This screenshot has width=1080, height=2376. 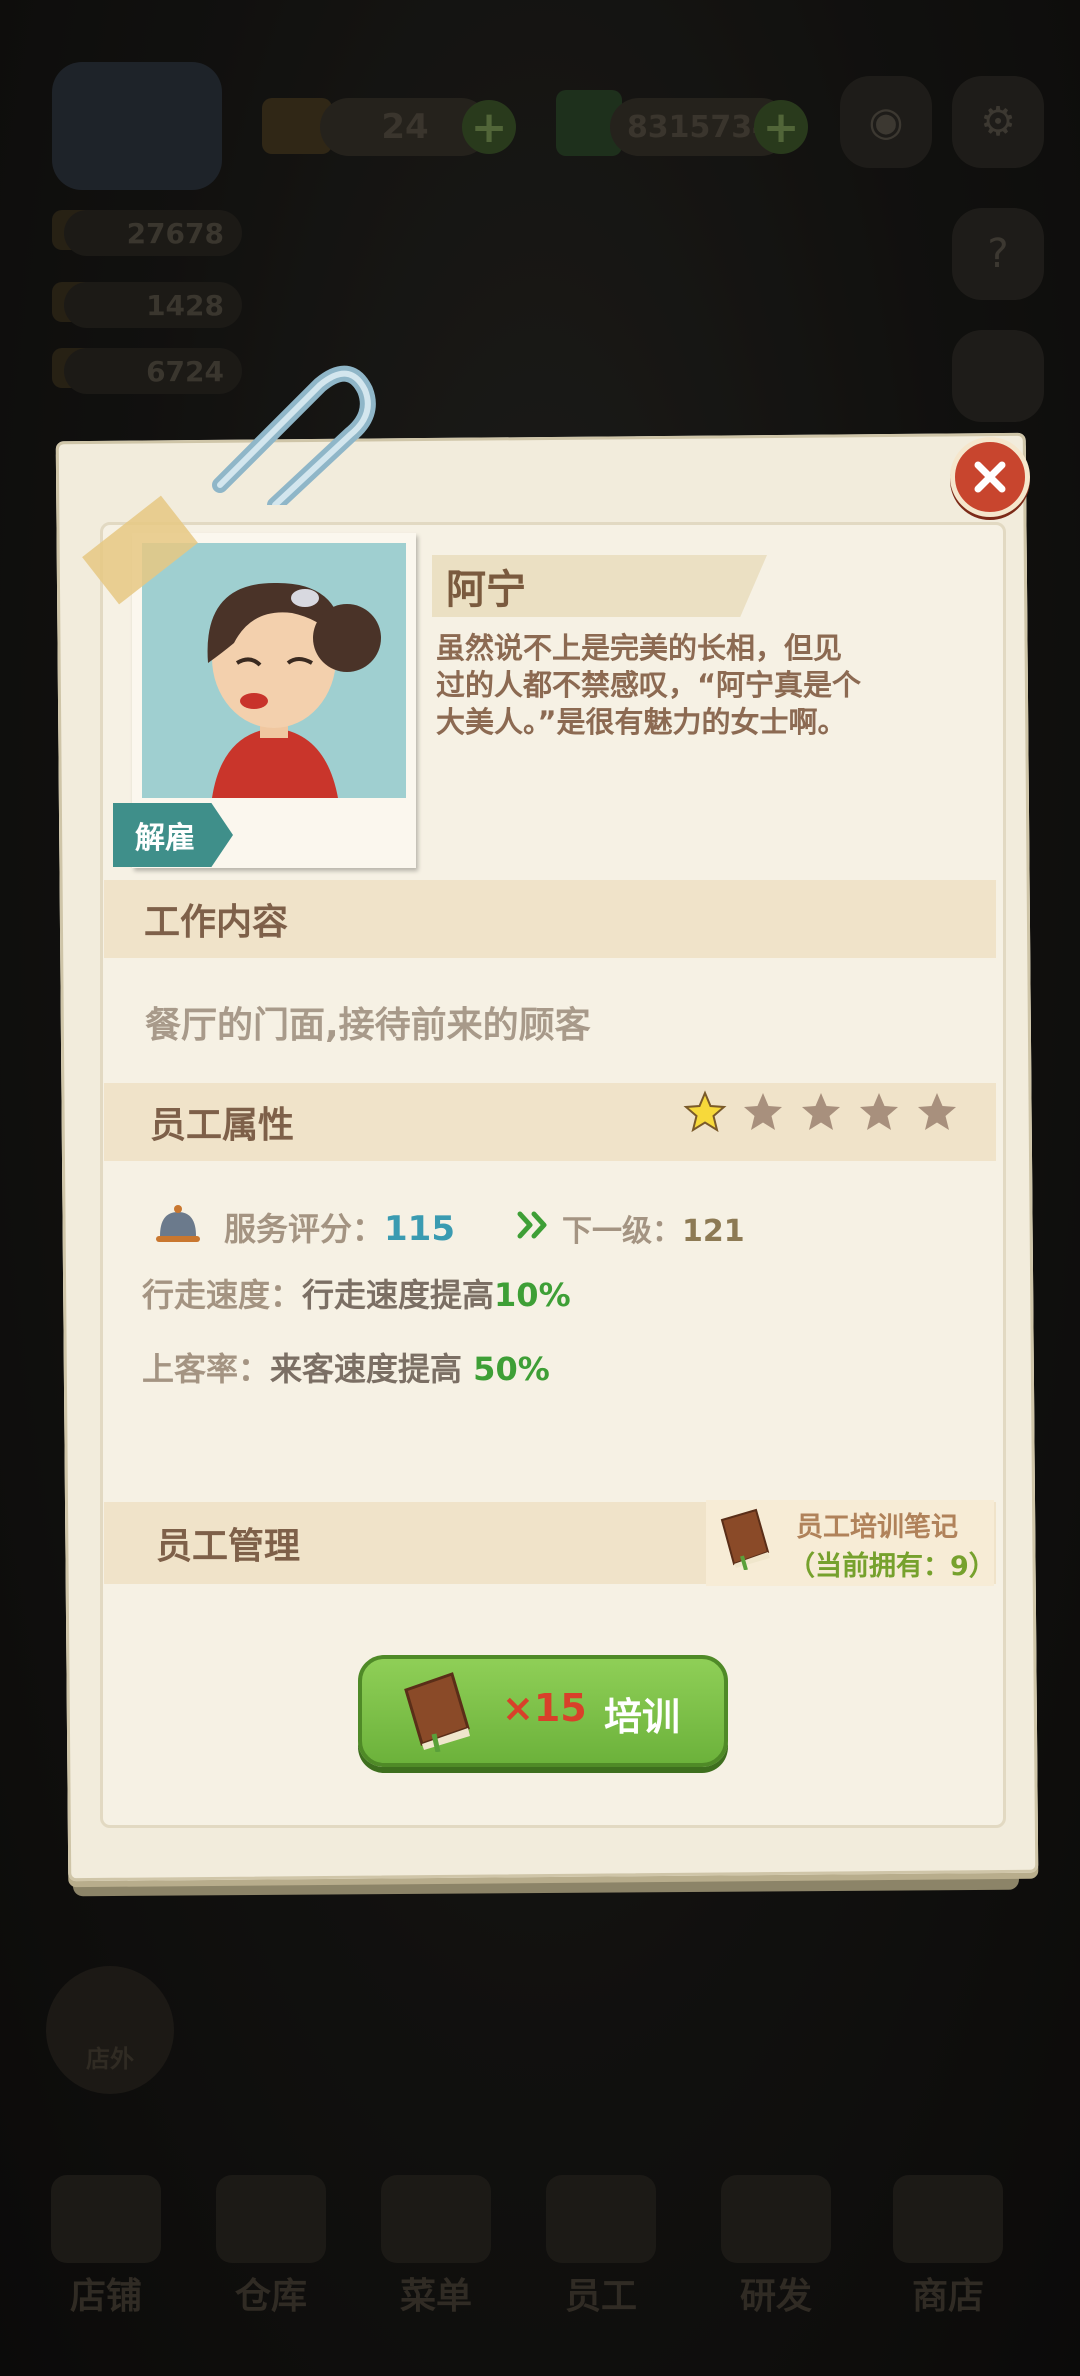 What do you see at coordinates (599, 586) in the screenshot?
I see `employee-name-banner: 阿宁` at bounding box center [599, 586].